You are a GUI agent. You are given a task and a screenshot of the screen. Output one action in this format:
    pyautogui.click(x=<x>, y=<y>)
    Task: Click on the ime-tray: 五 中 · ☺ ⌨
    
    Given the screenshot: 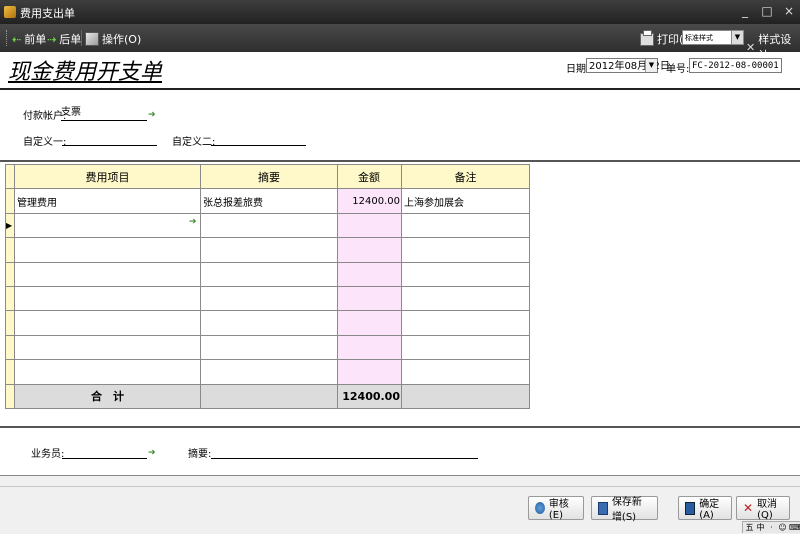 What is the action you would take?
    pyautogui.click(x=771, y=527)
    